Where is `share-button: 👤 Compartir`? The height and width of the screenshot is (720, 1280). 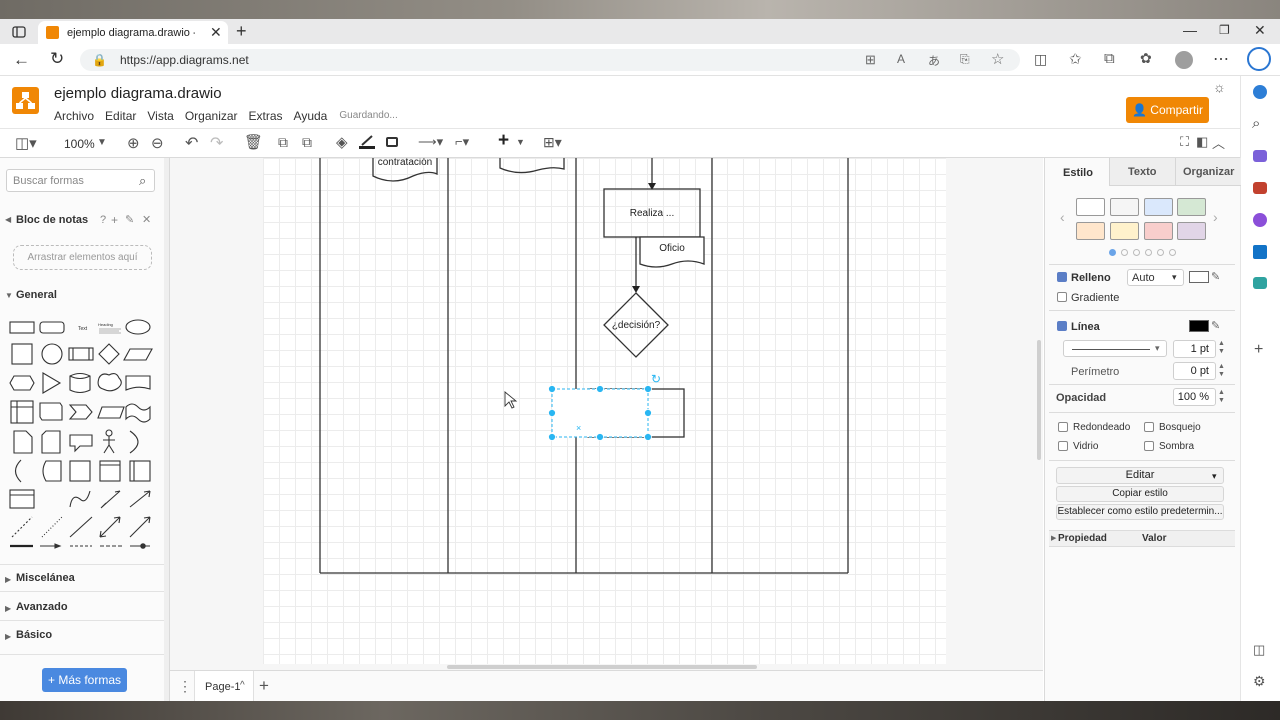 share-button: 👤 Compartir is located at coordinates (1167, 110).